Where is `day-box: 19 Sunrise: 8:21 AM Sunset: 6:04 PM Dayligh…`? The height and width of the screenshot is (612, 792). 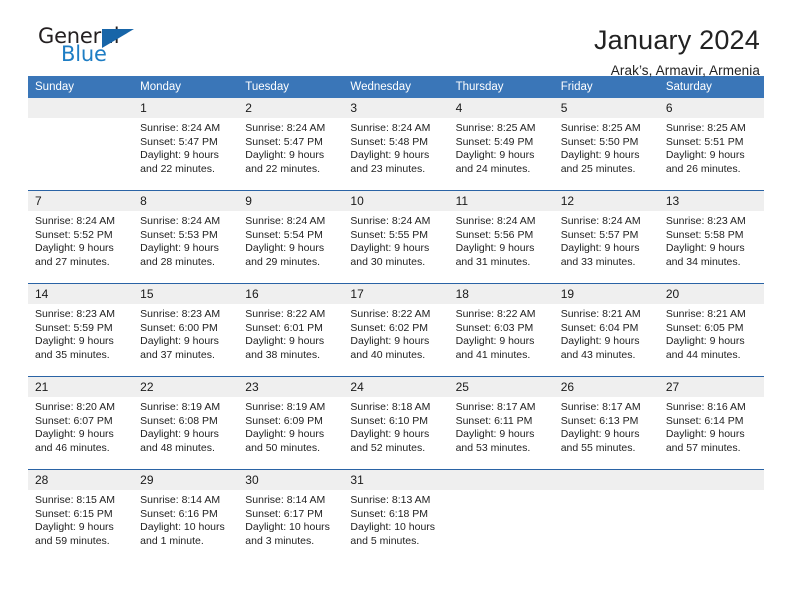 day-box: 19 Sunrise: 8:21 AM Sunset: 6:04 PM Dayligh… is located at coordinates (606, 330).